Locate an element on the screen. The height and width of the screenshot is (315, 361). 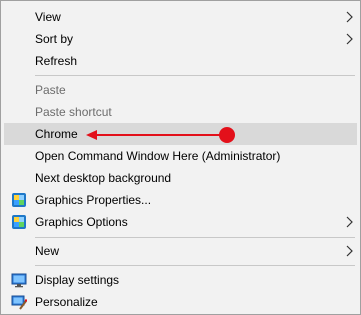
menu-item-label: Personalize is located at coordinates (66, 302).